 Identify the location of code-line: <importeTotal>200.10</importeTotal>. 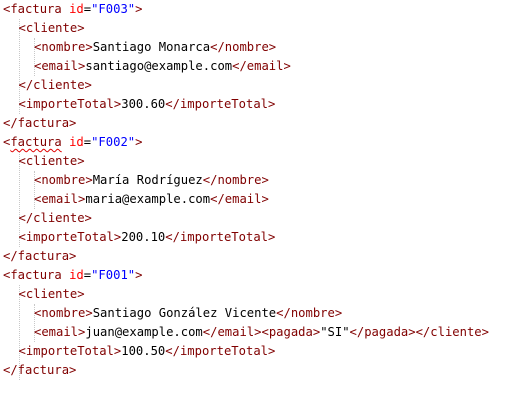
(147, 237).